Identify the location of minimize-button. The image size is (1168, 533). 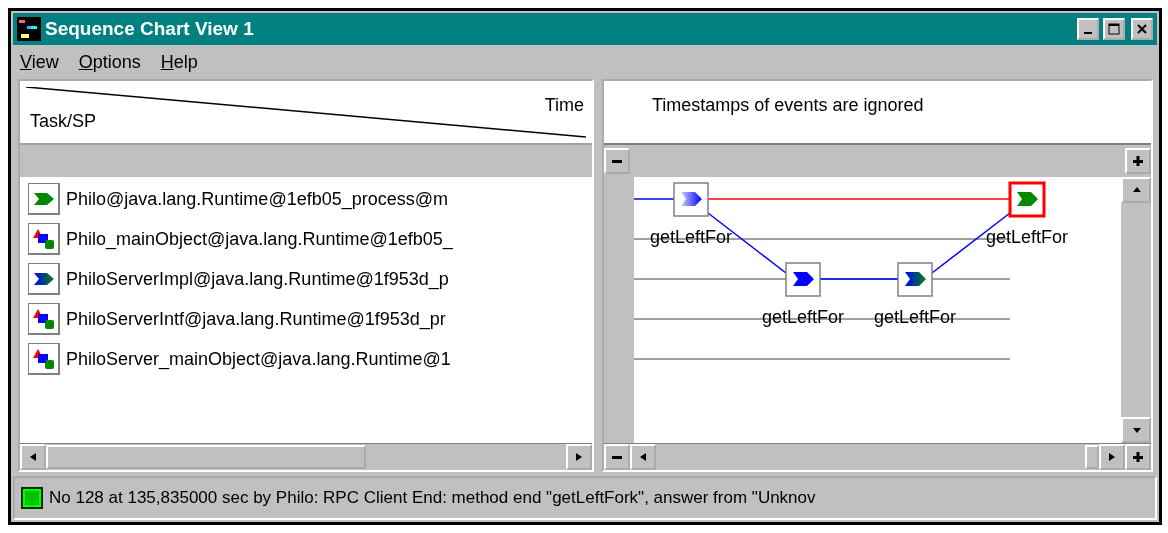
(1088, 29).